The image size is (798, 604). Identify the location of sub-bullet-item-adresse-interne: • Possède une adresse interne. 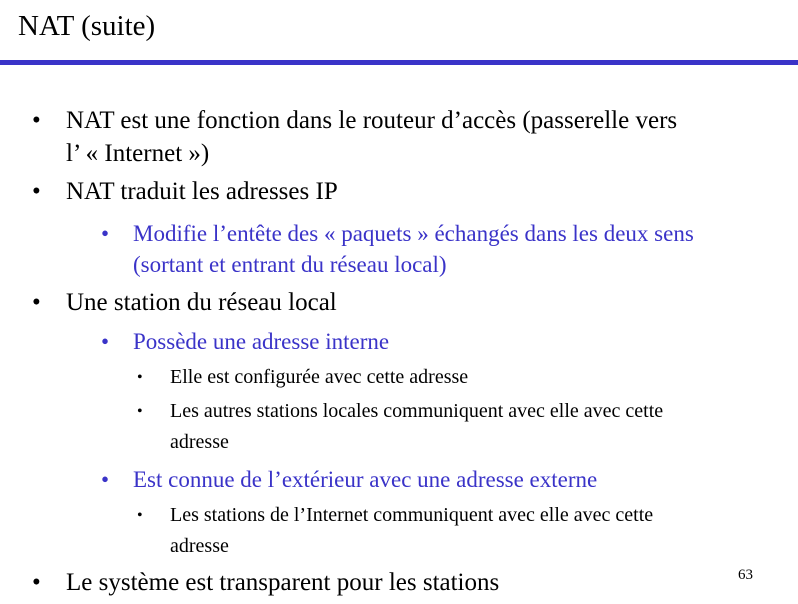
(245, 341).